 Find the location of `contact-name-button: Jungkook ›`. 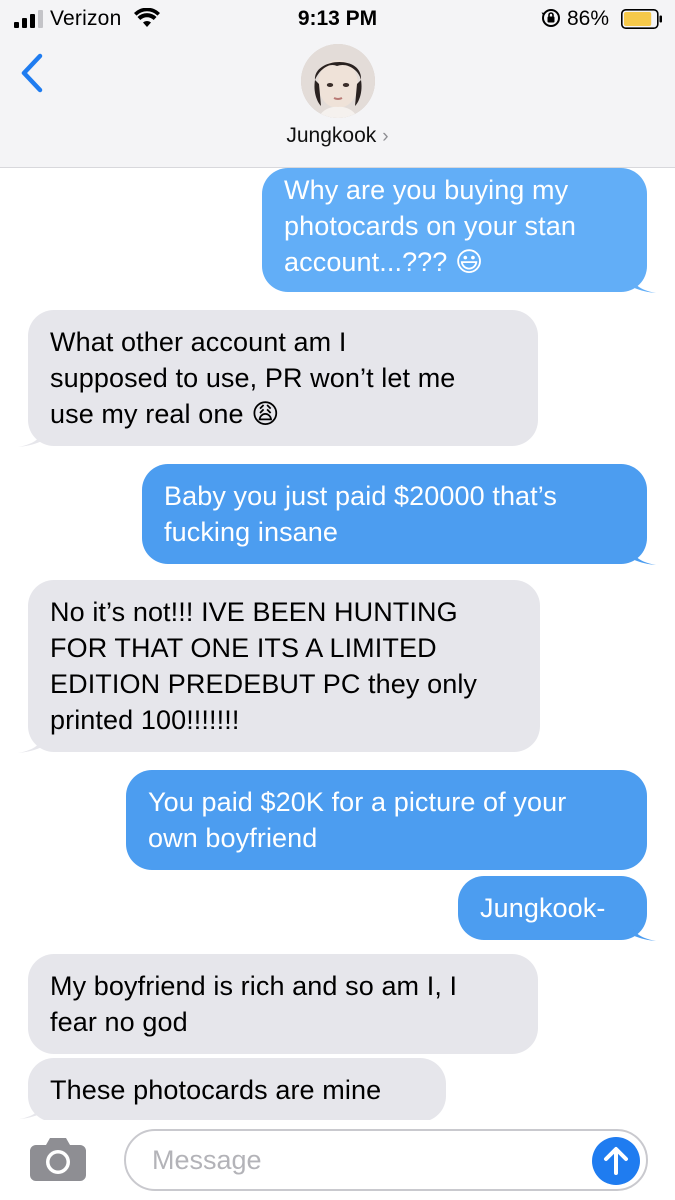

contact-name-button: Jungkook › is located at coordinates (337, 136).